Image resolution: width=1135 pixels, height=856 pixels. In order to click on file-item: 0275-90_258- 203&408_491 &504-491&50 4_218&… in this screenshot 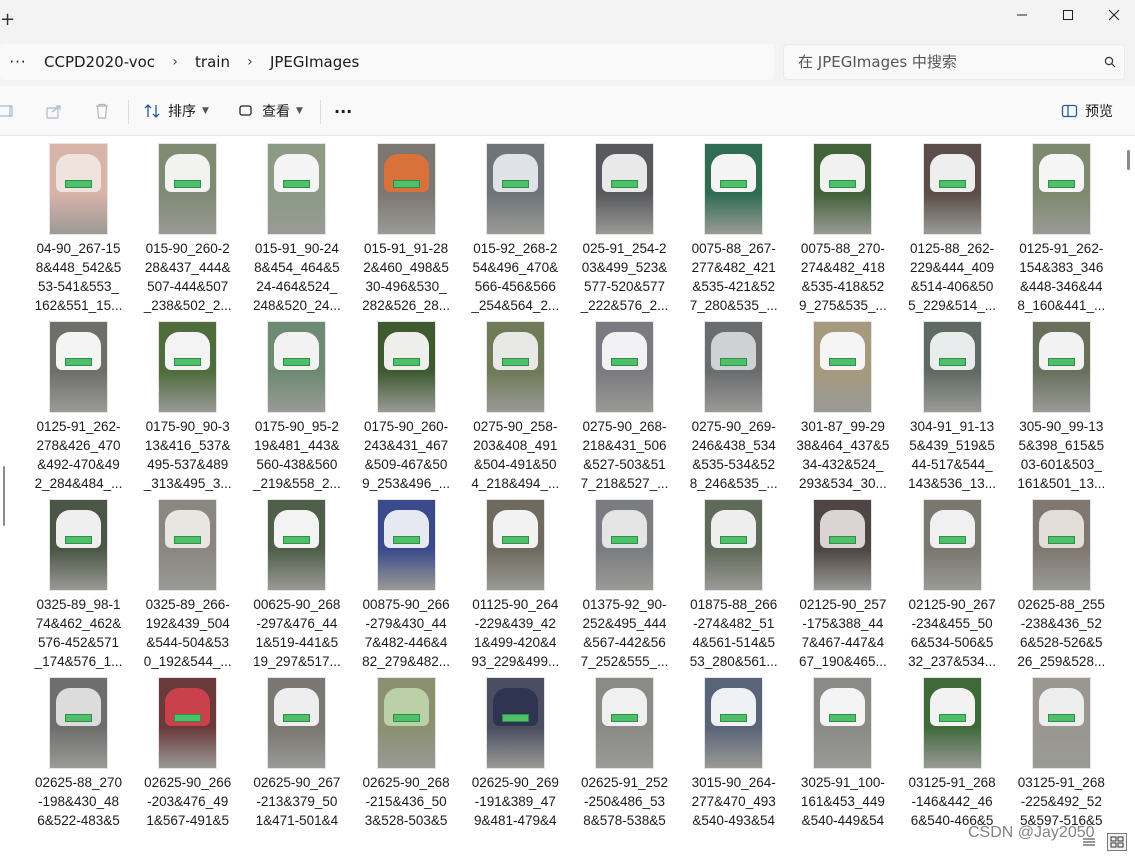, I will do `click(515, 402)`.